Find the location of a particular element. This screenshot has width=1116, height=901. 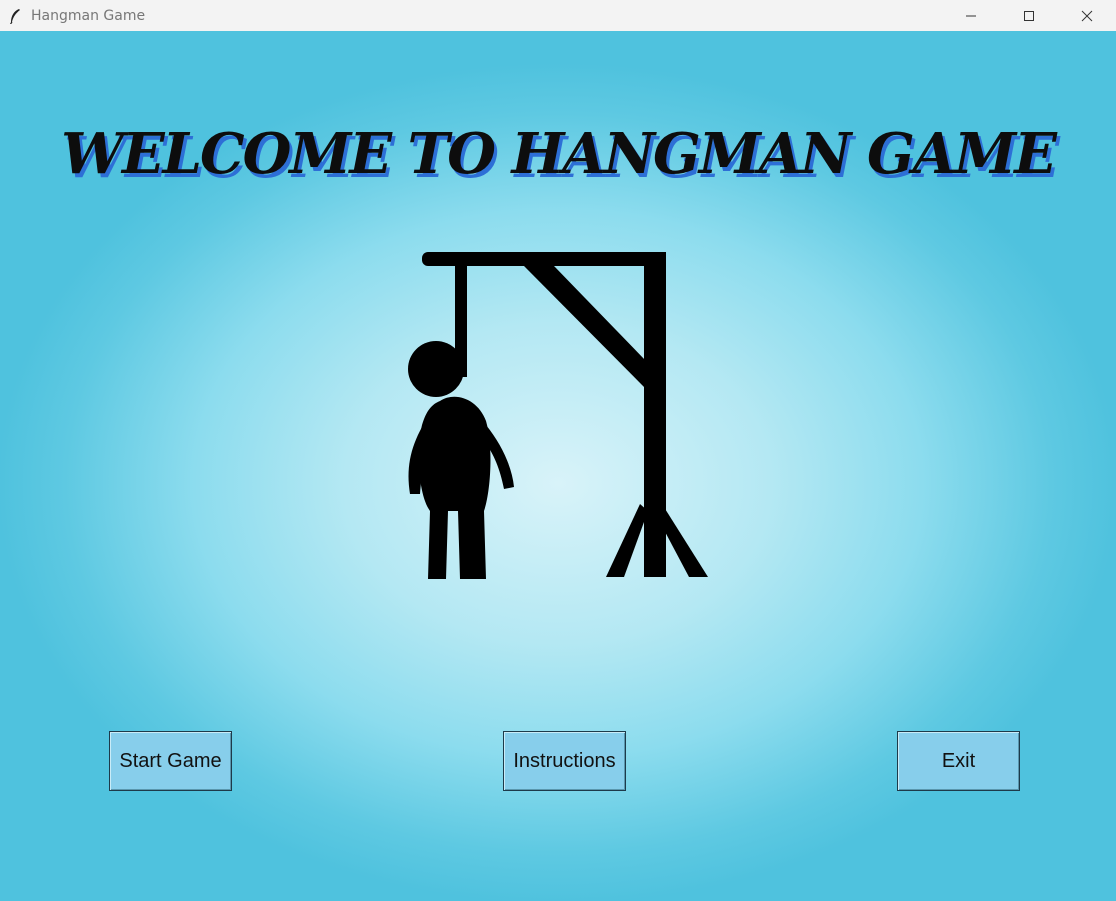

hangman-gallows-image is located at coordinates (558, 415).